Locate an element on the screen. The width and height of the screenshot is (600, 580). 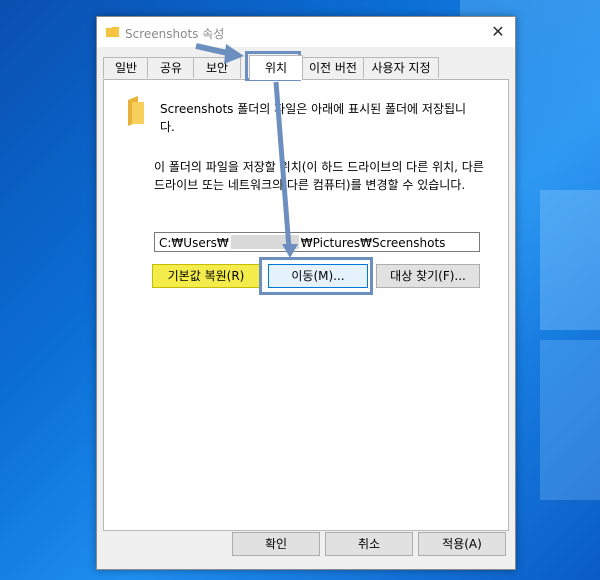
title-bar: Screenshots 속성 ✕ is located at coordinates (306, 32).